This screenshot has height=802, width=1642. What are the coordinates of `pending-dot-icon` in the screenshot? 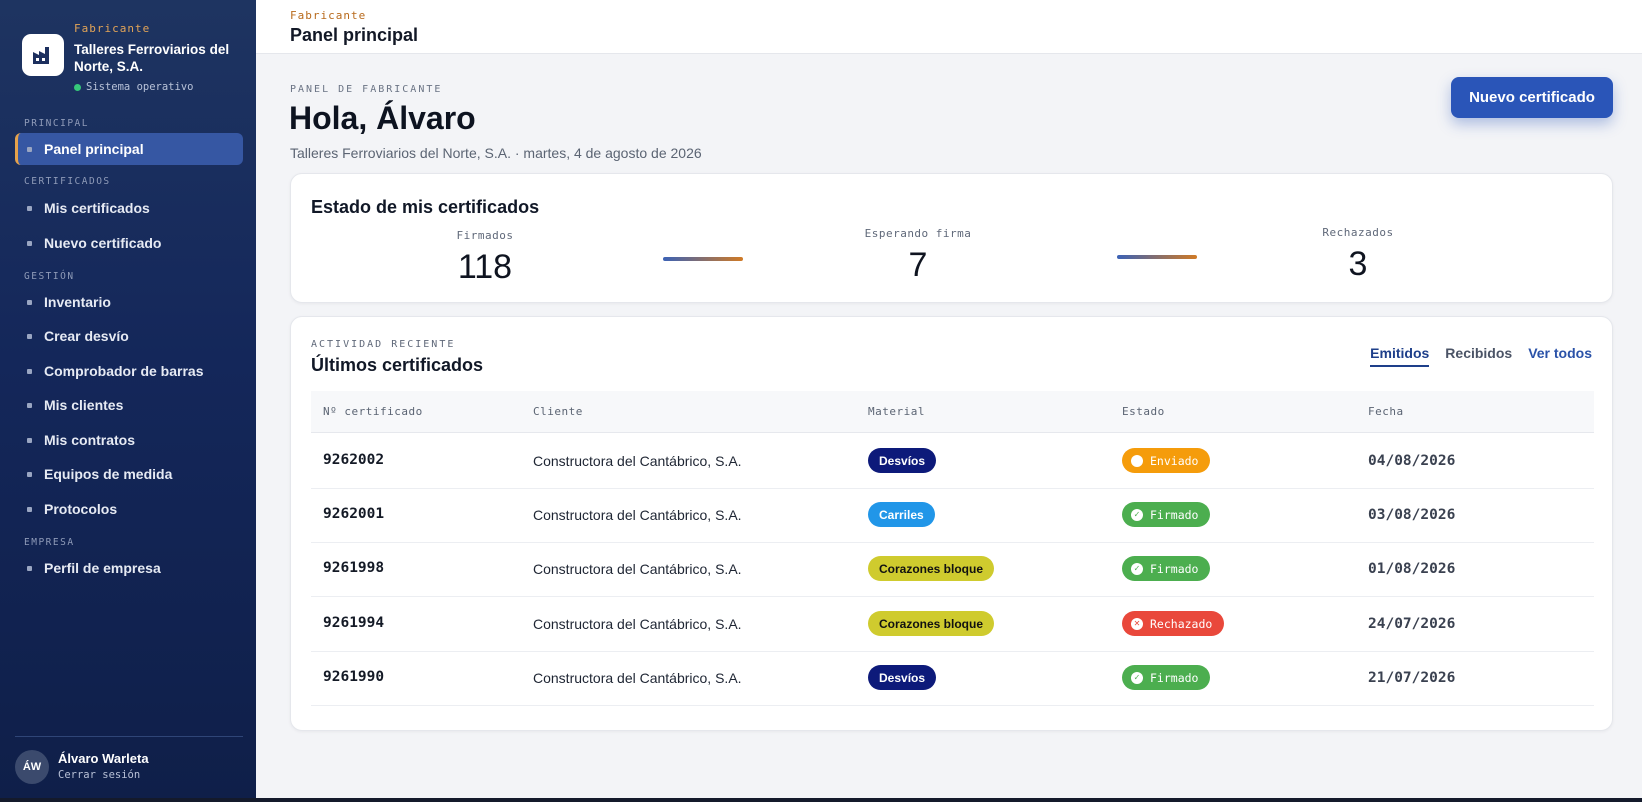 It's located at (1137, 460).